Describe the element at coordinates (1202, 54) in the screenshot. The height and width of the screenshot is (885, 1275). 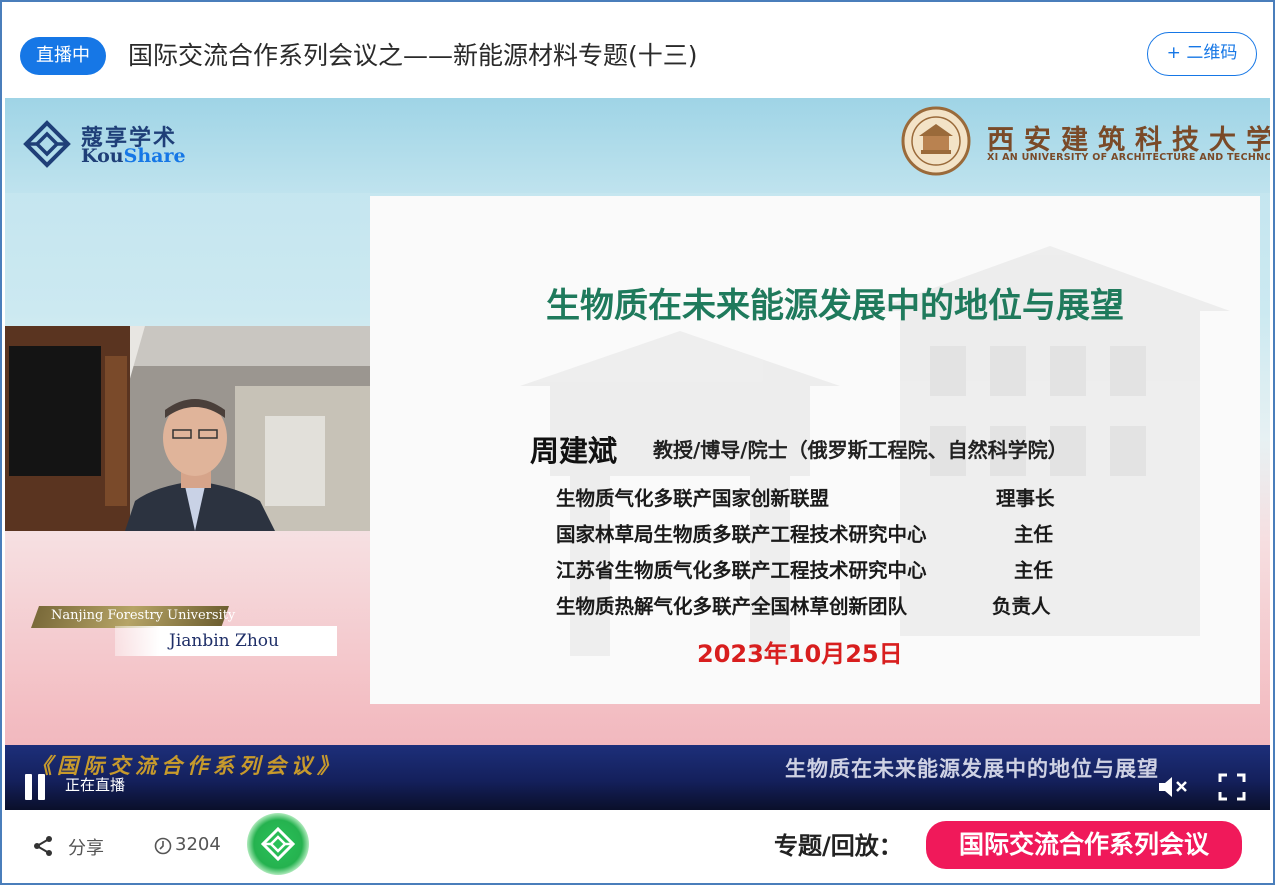
I see `qr-code-button: + 二维码` at that location.